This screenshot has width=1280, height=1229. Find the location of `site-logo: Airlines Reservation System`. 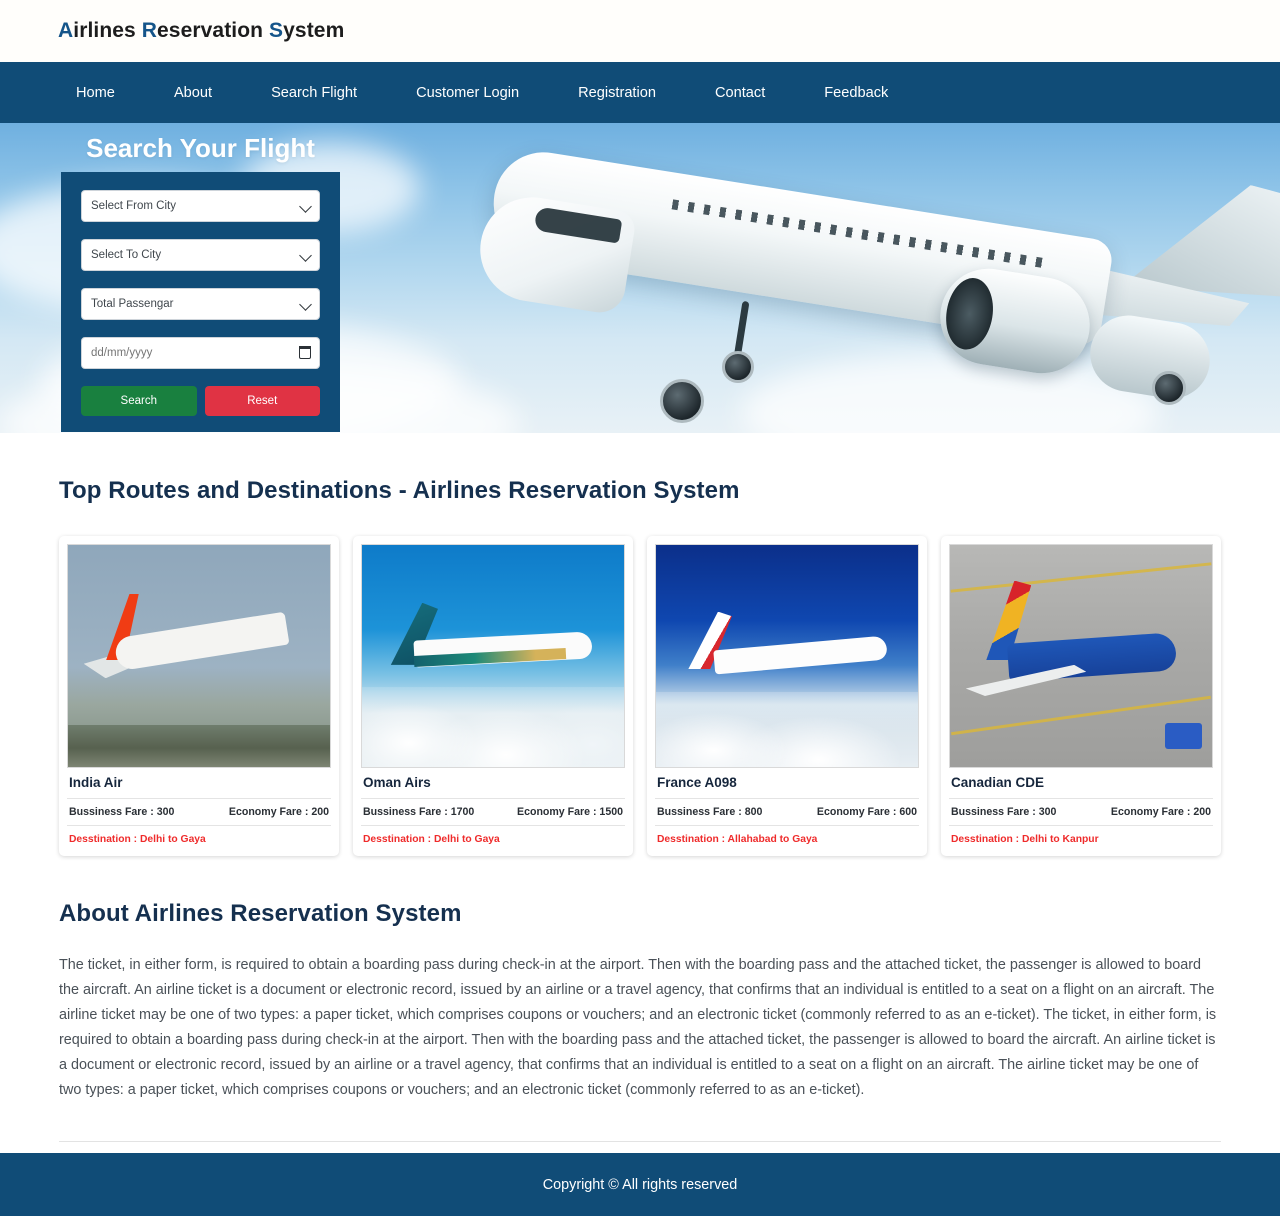

site-logo: Airlines Reservation System is located at coordinates (201, 31).